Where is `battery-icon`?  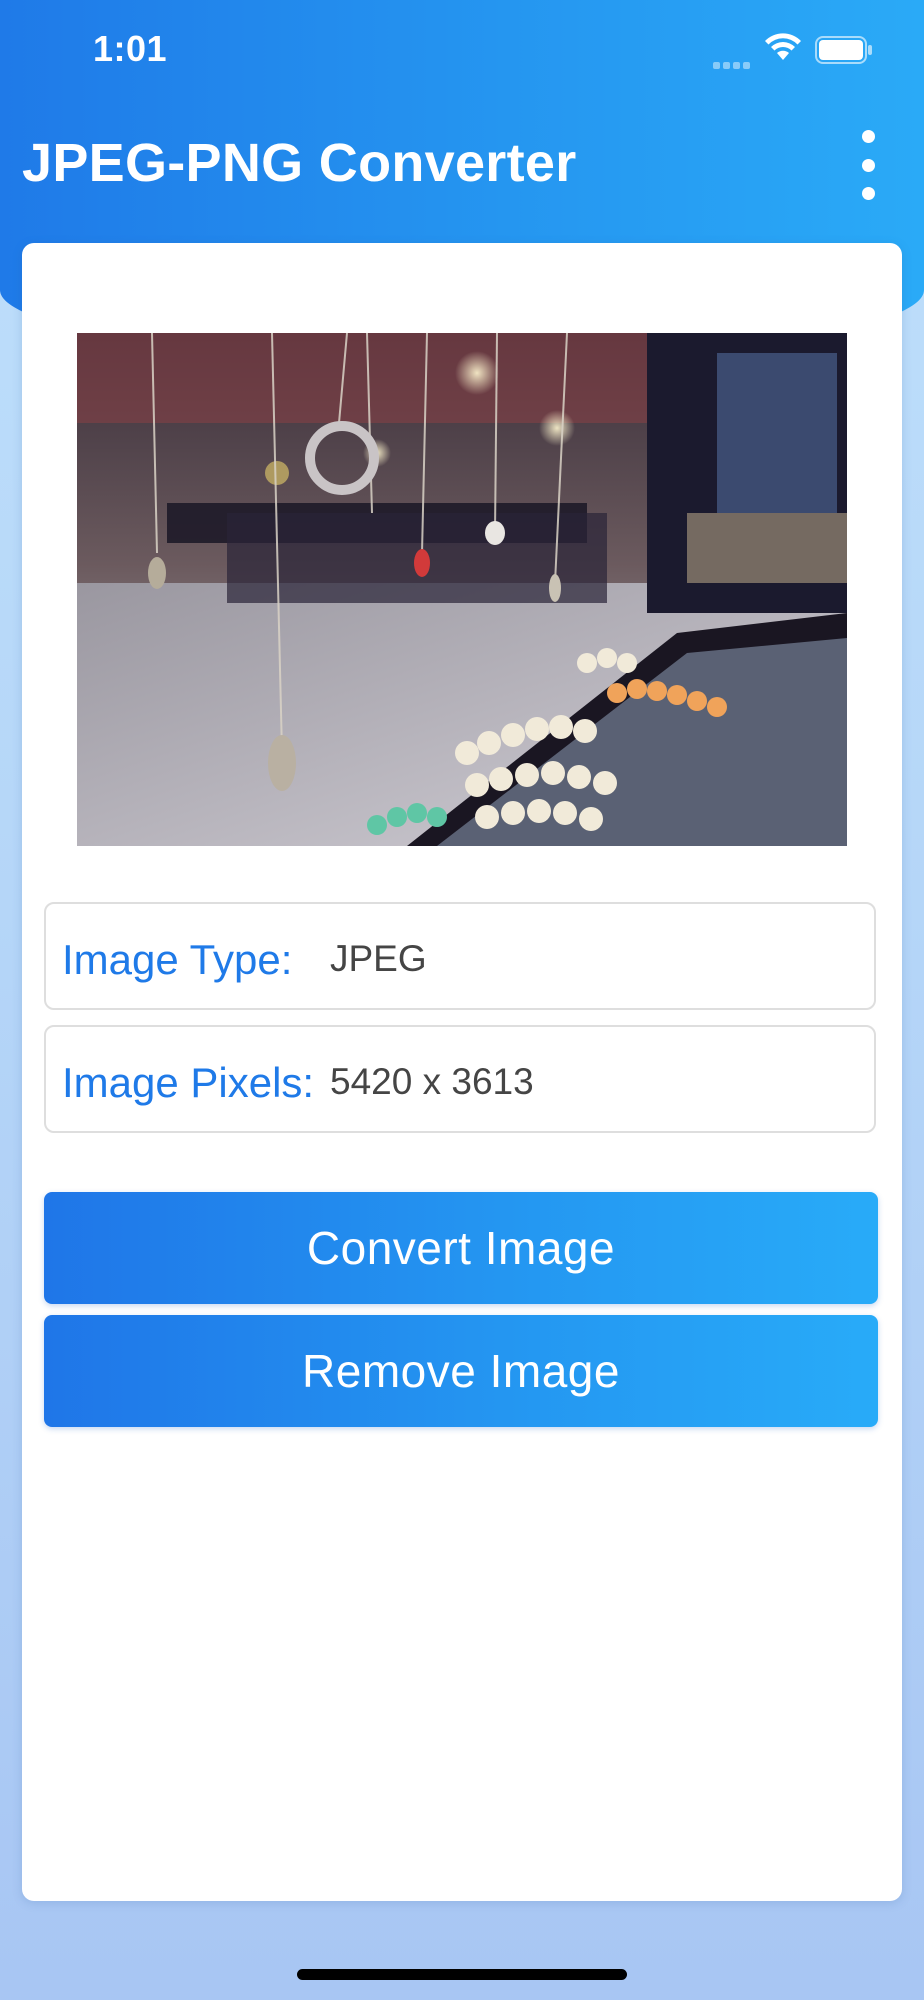
battery-icon is located at coordinates (844, 52).